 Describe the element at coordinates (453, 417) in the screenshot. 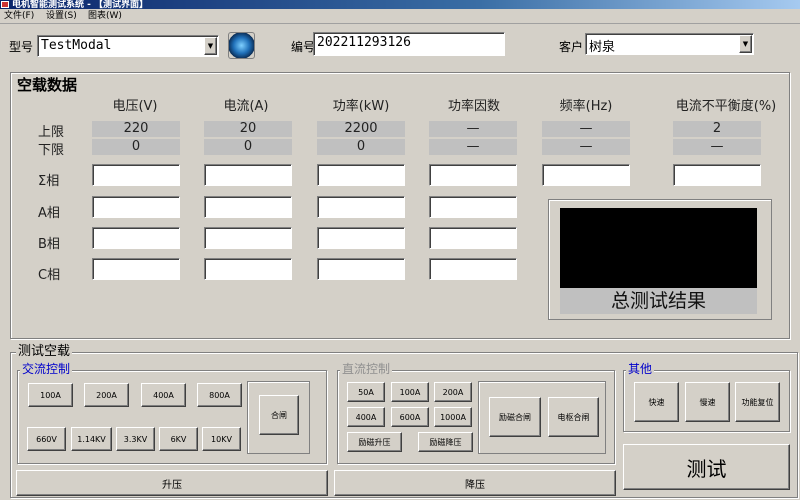

I see `dc-1000a-button: 1000A` at that location.